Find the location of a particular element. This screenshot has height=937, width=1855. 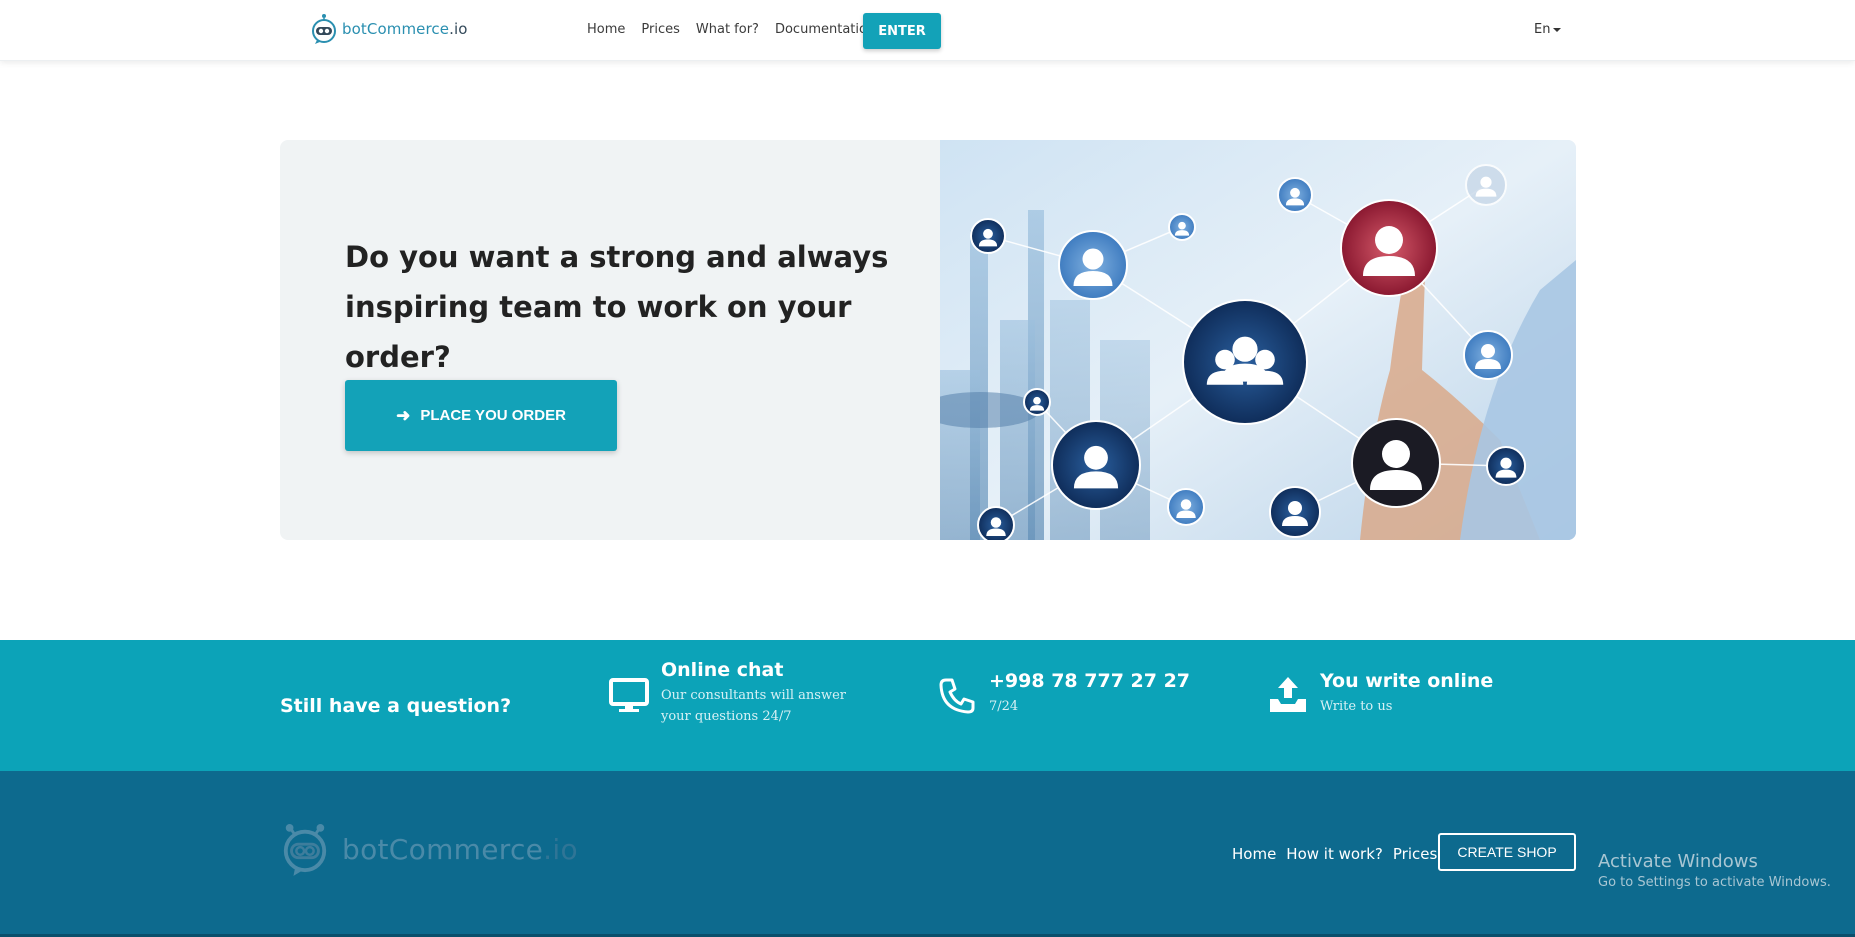

create-shop-button: CREATE SHOP is located at coordinates (1507, 852).